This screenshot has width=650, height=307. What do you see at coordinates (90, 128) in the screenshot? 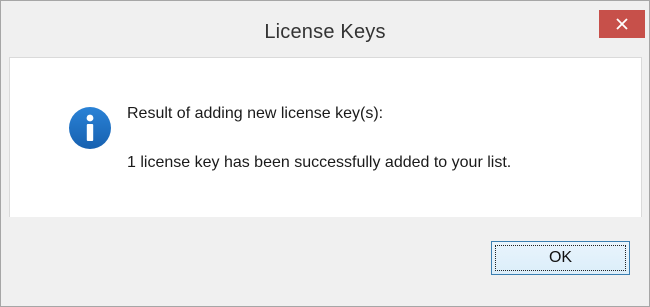
I see `info-icon` at bounding box center [90, 128].